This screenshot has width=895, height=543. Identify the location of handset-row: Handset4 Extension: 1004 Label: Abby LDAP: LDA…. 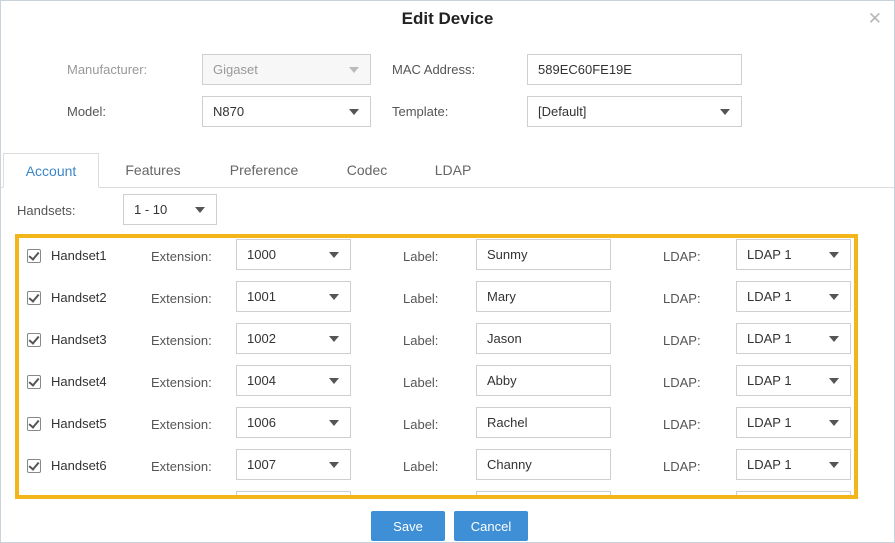
(447, 384).